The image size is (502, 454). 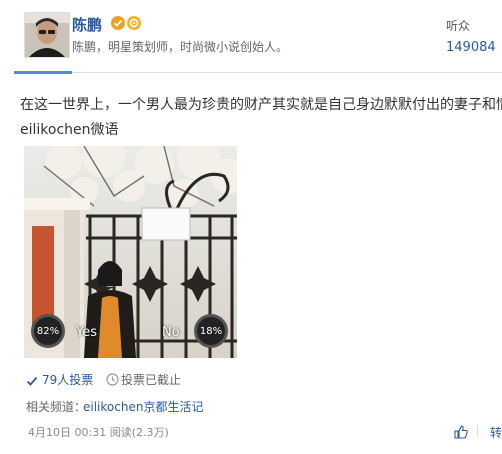 I want to click on poll-no-percent: 18%, so click(x=211, y=331).